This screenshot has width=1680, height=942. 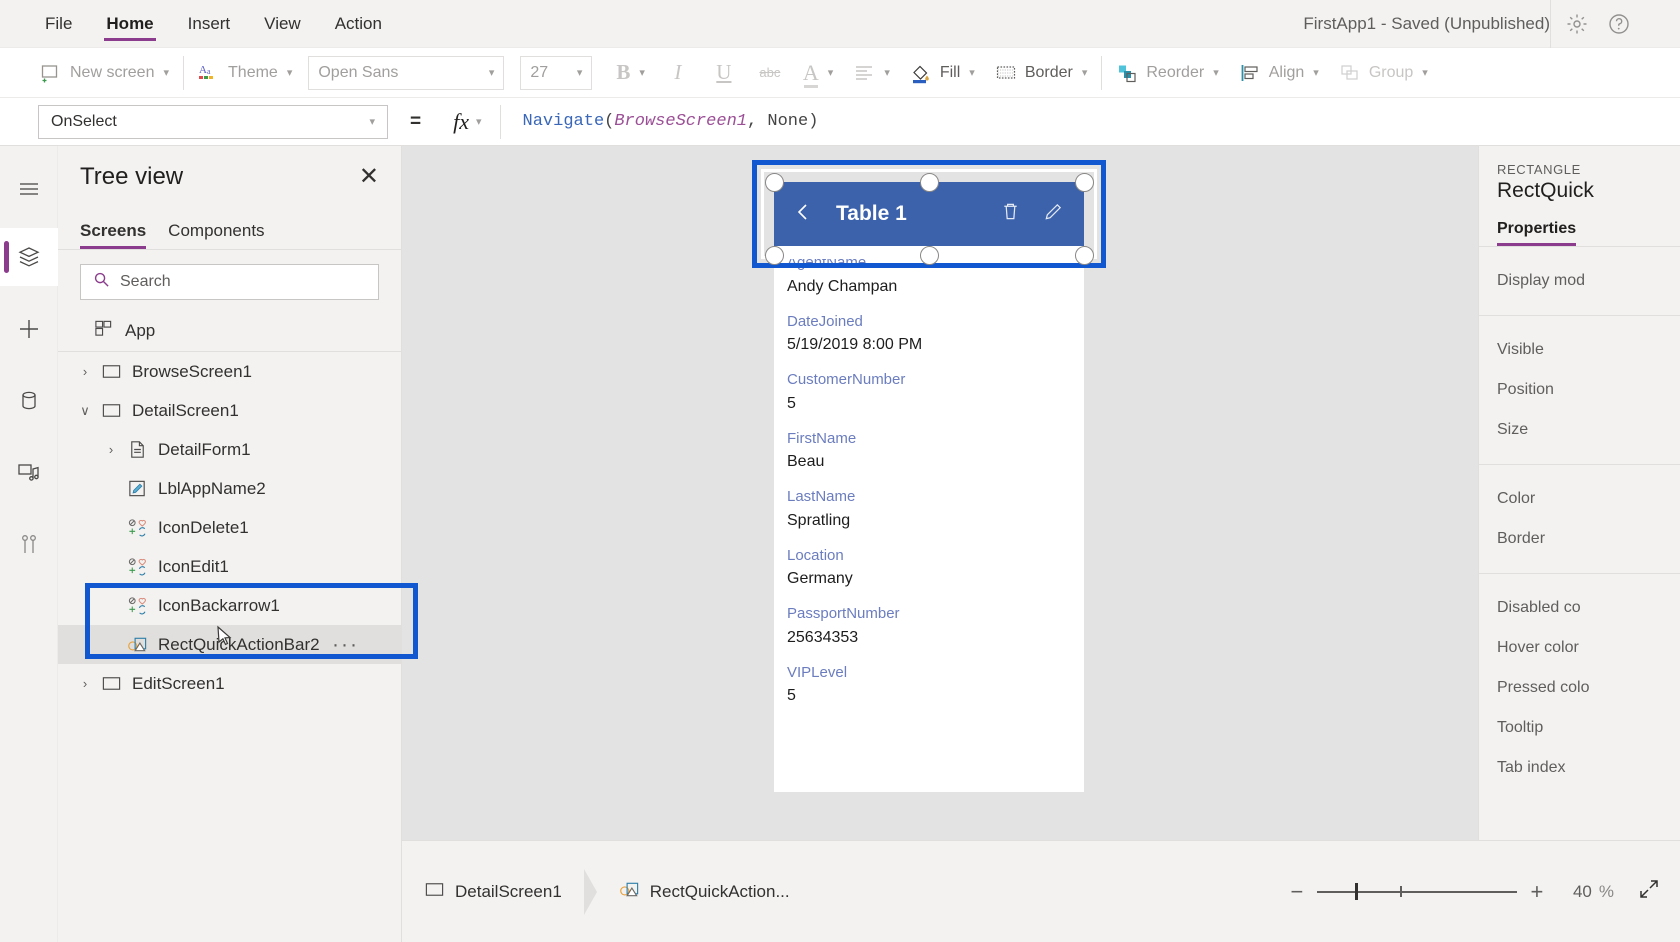 I want to click on close-icon: ✕, so click(x=369, y=177).